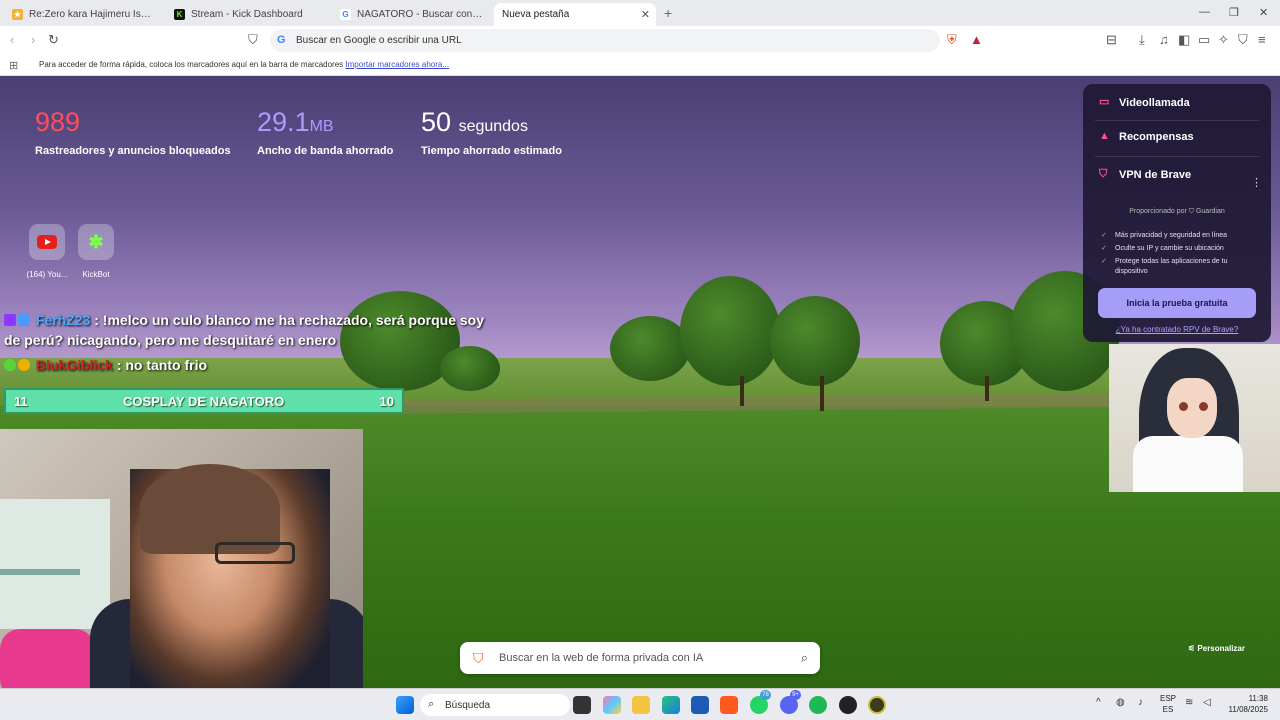 This screenshot has height=720, width=1280. I want to click on youtube-icon, so click(47, 242).